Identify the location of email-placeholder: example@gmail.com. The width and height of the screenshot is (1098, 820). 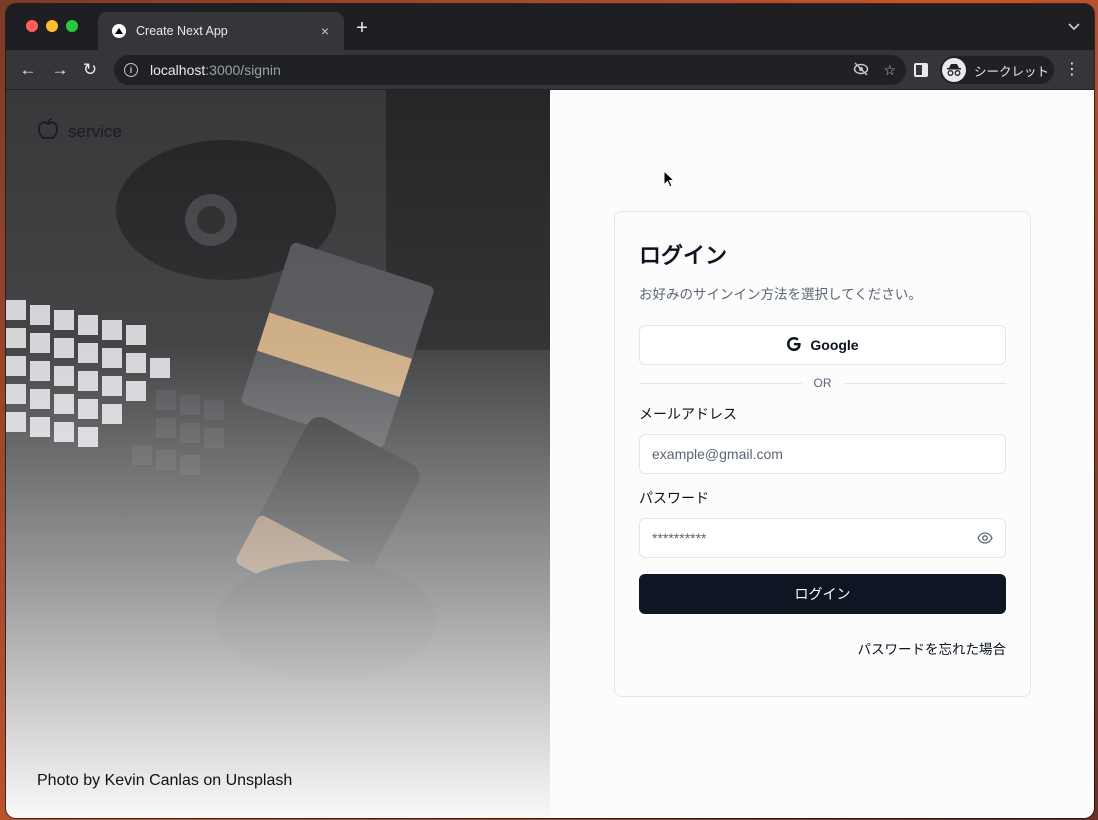
(717, 454).